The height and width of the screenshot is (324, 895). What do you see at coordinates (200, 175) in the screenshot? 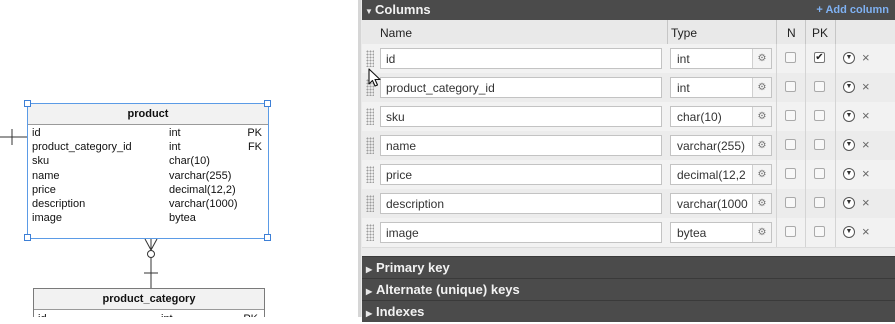
I see `entity-column-type: varchar(255)` at bounding box center [200, 175].